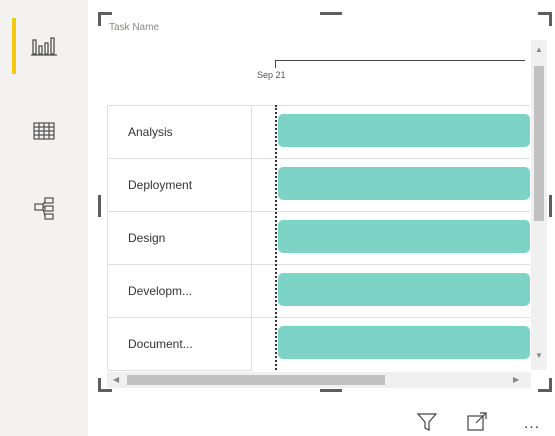 This screenshot has width=555, height=436. I want to click on scroll-up-icon: ▲, so click(539, 50).